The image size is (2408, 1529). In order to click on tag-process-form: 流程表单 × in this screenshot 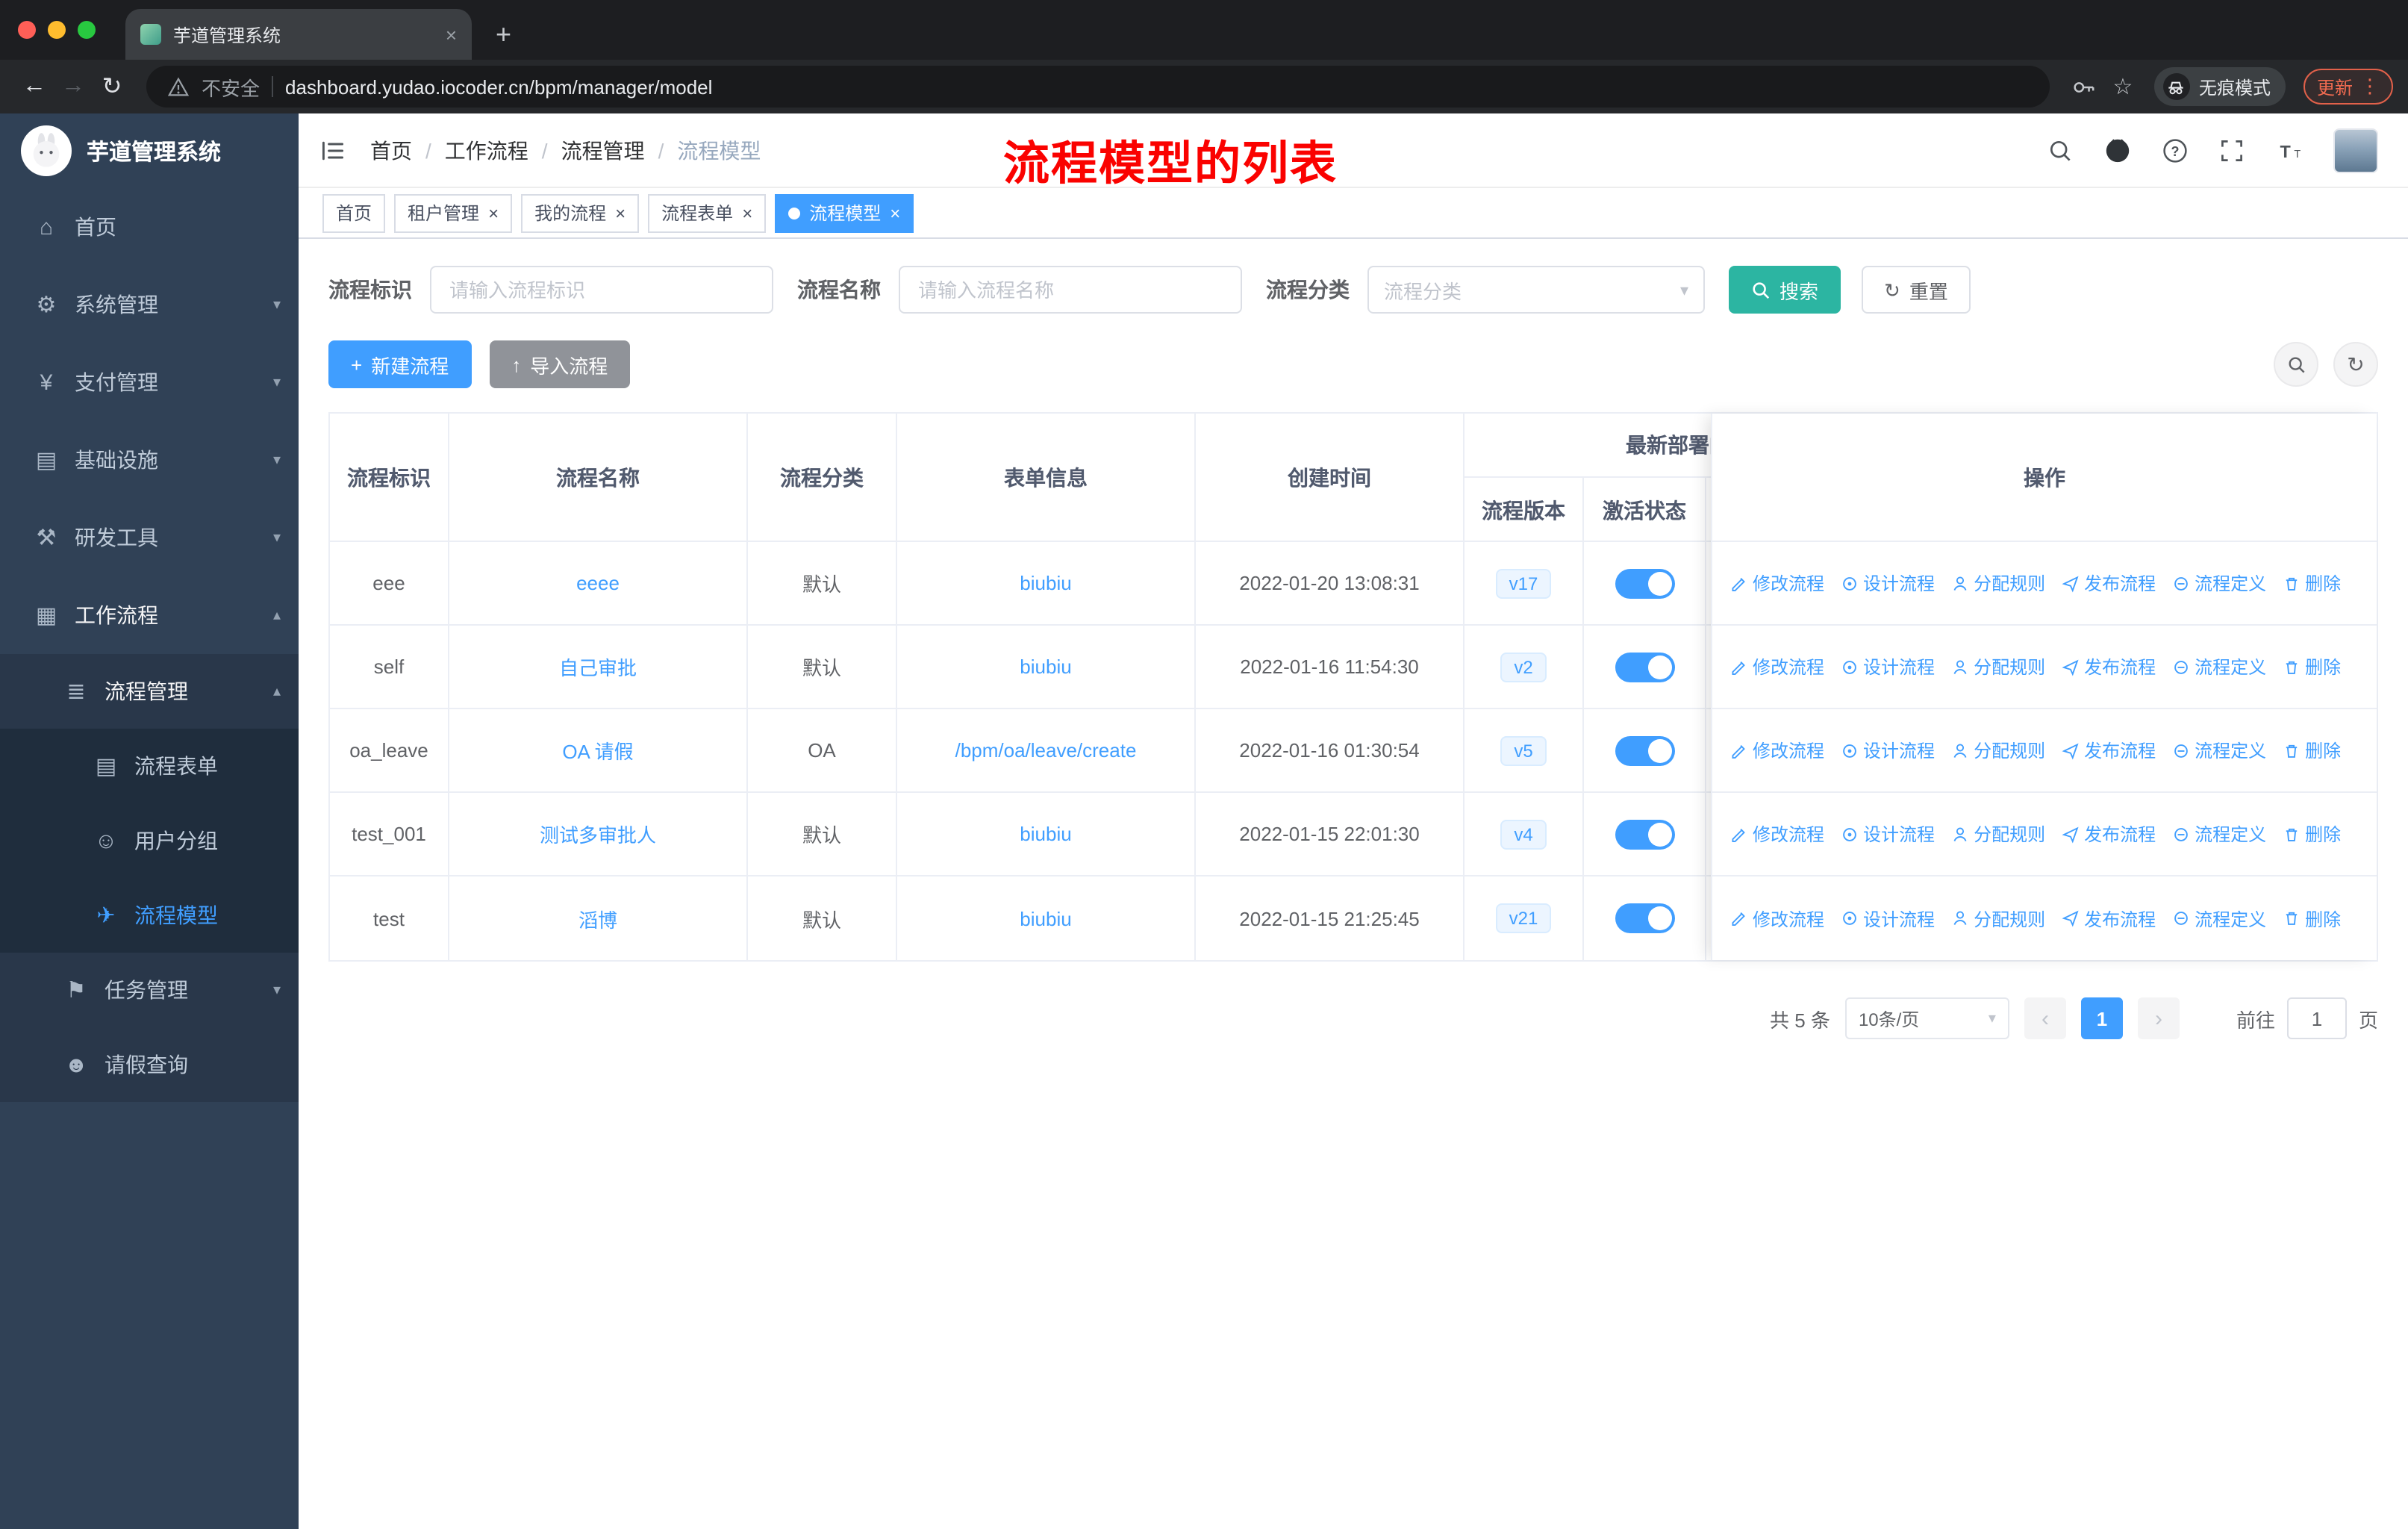, I will do `click(707, 213)`.